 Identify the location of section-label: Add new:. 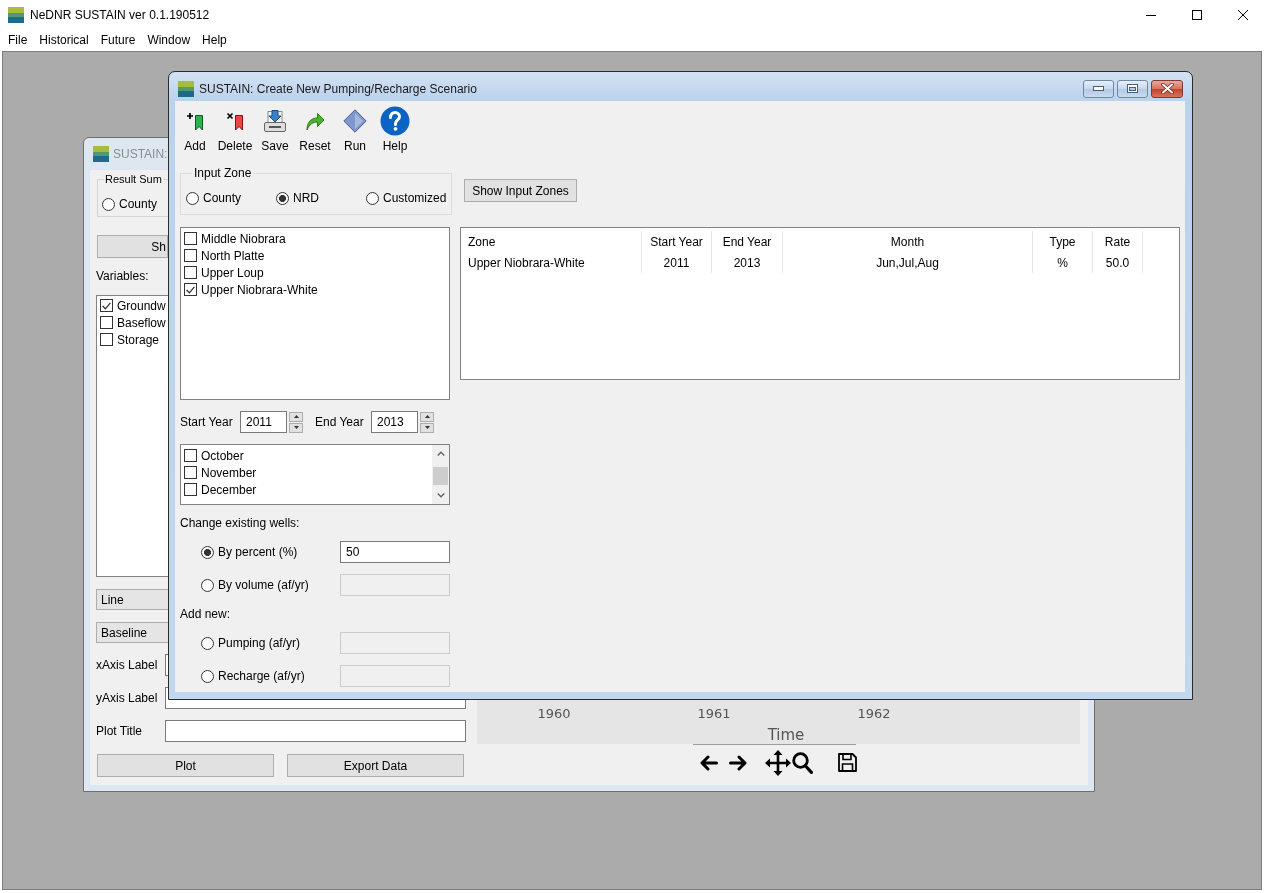
(205, 614).